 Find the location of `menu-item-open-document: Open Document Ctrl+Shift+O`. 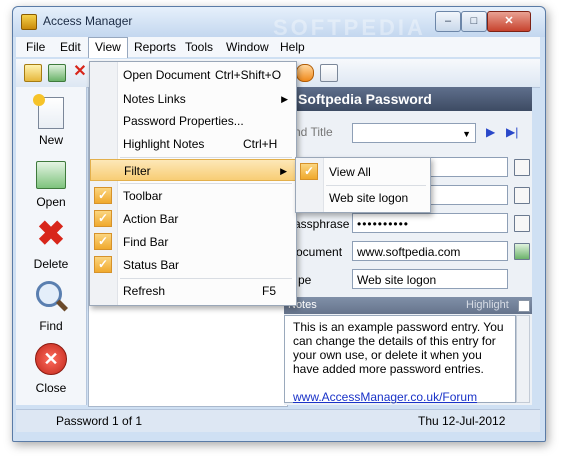

menu-item-open-document: Open Document Ctrl+Shift+O is located at coordinates (193, 75).